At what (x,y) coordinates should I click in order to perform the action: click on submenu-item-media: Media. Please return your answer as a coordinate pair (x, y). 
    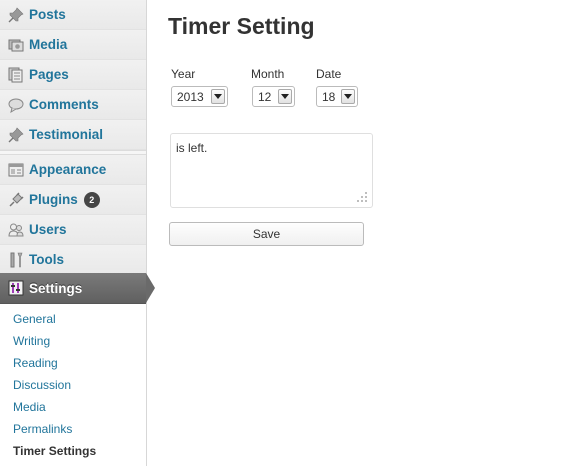
    Looking at the image, I should click on (29, 407).